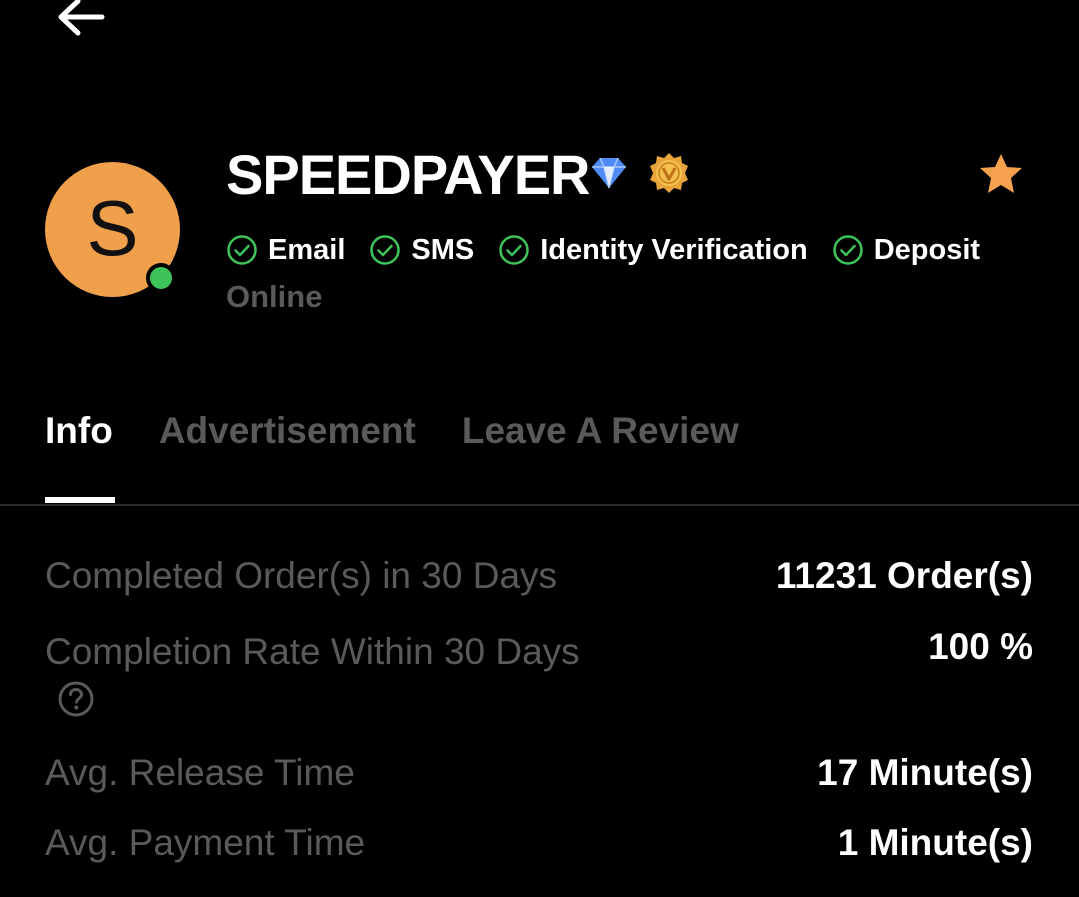  I want to click on payment-time-label: Avg. Payment Time, so click(205, 842).